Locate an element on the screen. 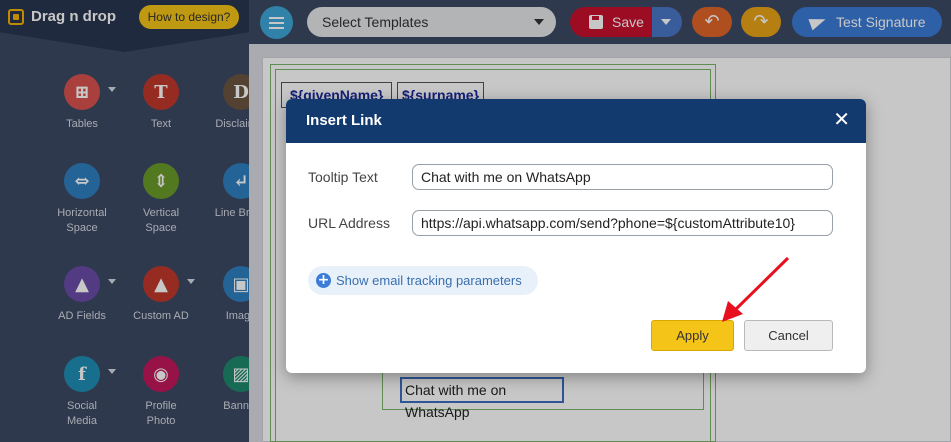 This screenshot has width=951, height=442. show-tracking-parameters-label: Show email tracking parameters is located at coordinates (429, 280).